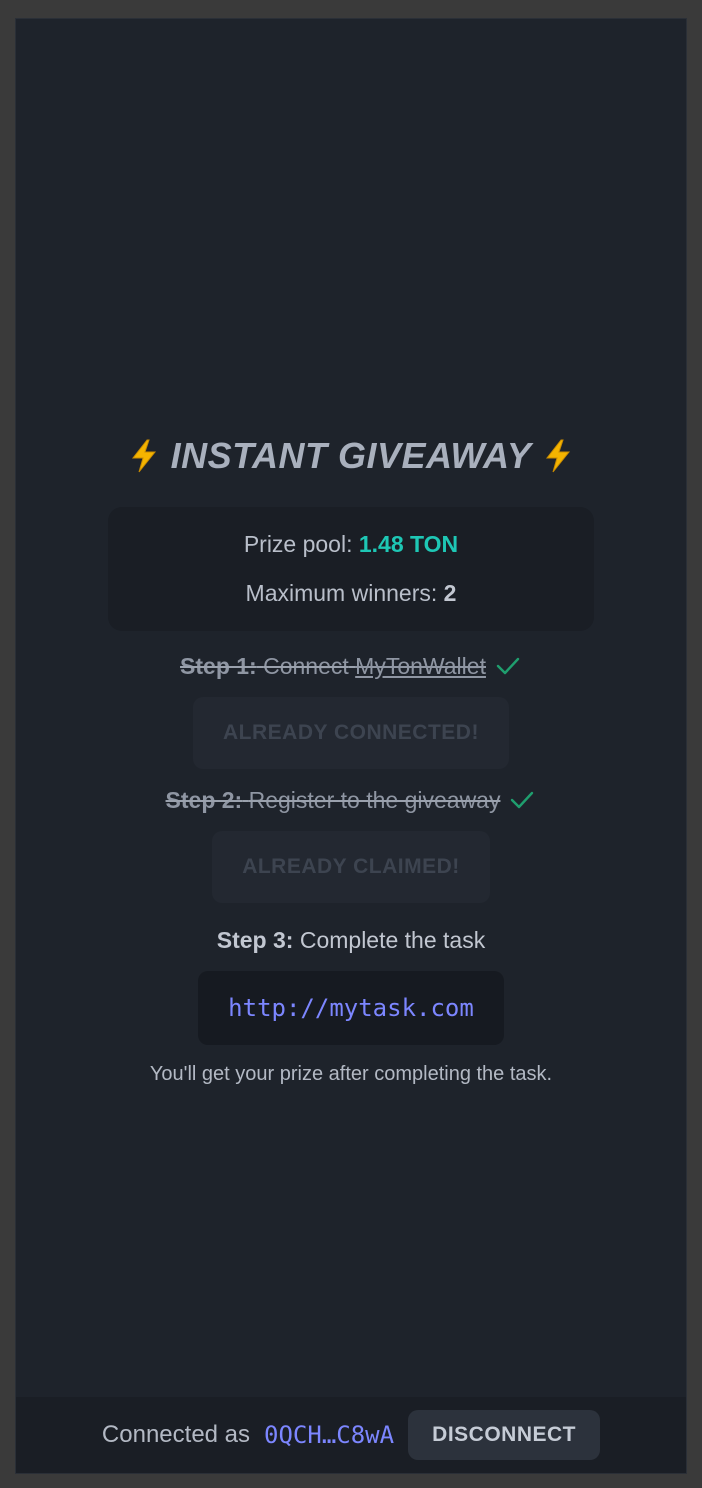 This screenshot has width=702, height=1488. What do you see at coordinates (351, 867) in the screenshot?
I see `already-claimed-button: ALREADY CLAIMED!` at bounding box center [351, 867].